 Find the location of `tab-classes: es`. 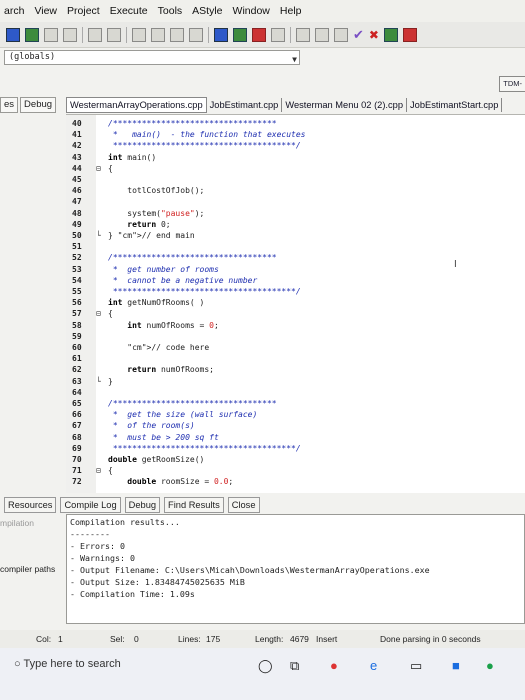

tab-classes: es is located at coordinates (9, 105).